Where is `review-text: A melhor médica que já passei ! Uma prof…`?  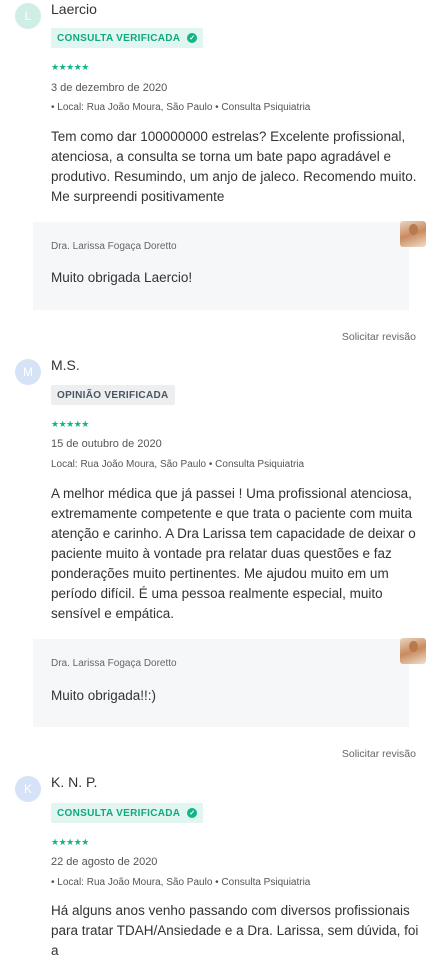 review-text: A melhor médica que já passei ! Uma prof… is located at coordinates (233, 553).